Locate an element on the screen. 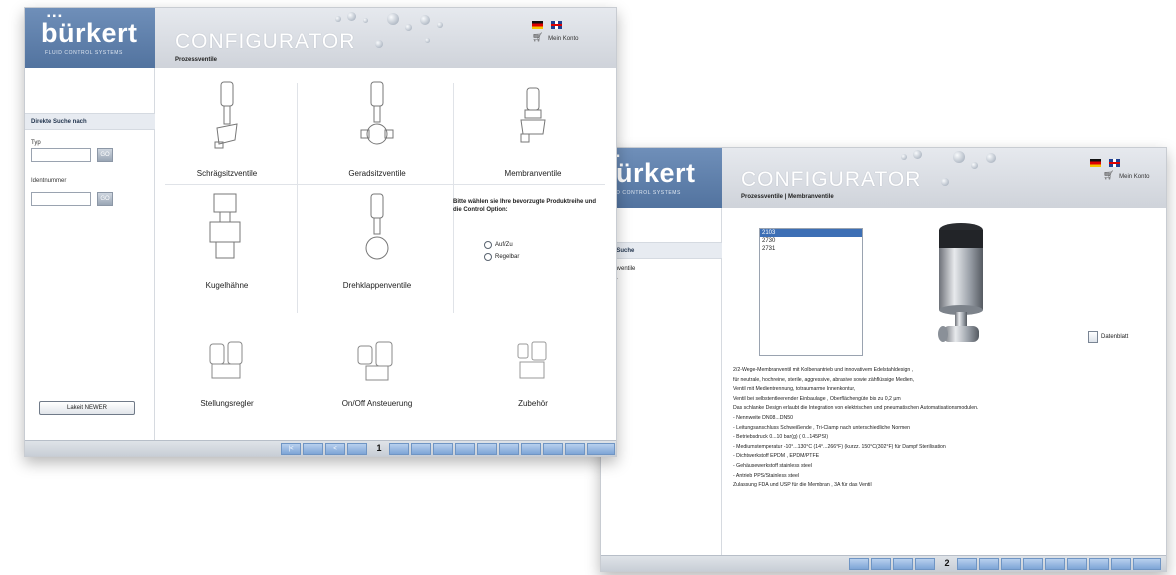 The width and height of the screenshot is (1176, 575). product-kugelhahn: Kugelhähne is located at coordinates (227, 240).